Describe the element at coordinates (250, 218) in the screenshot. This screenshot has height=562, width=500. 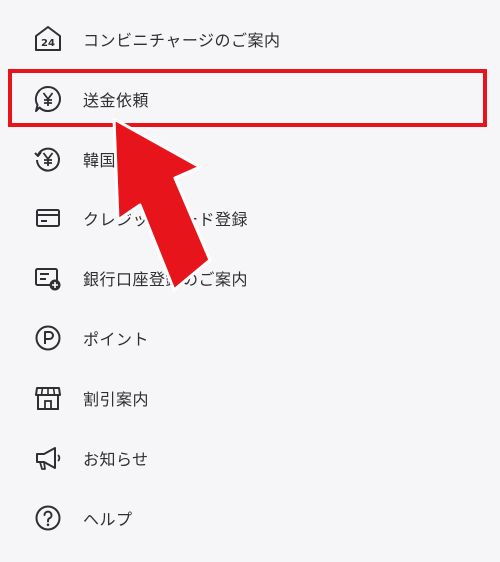
I see `menu-item-credit-card: クレジットカード登録` at that location.